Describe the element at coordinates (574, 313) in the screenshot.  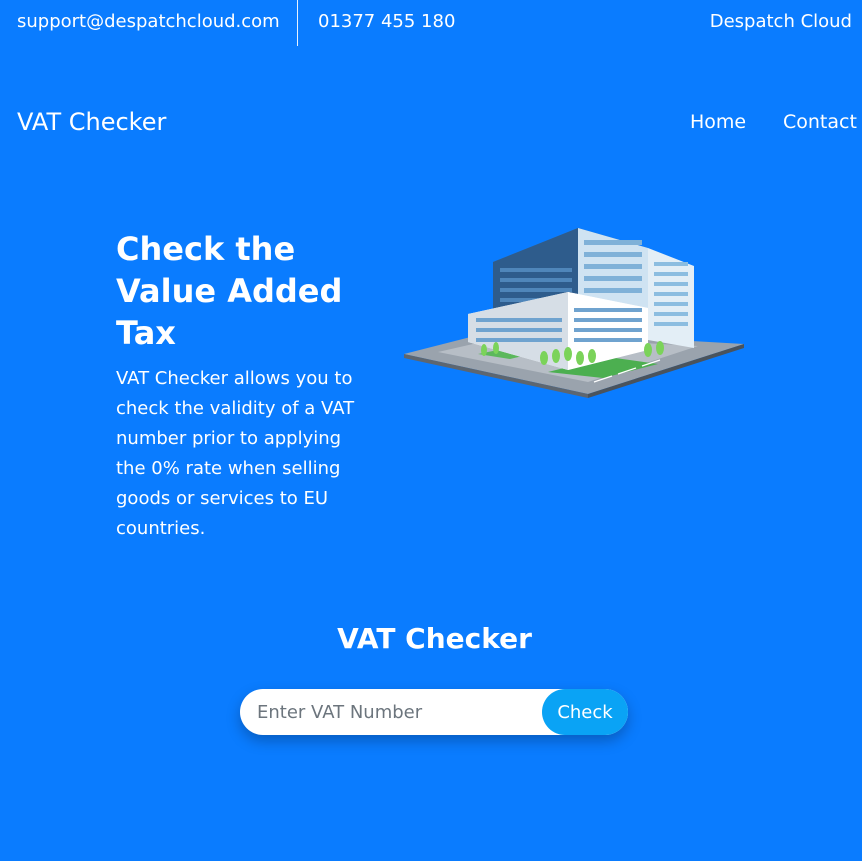
I see `office-building-icon` at that location.